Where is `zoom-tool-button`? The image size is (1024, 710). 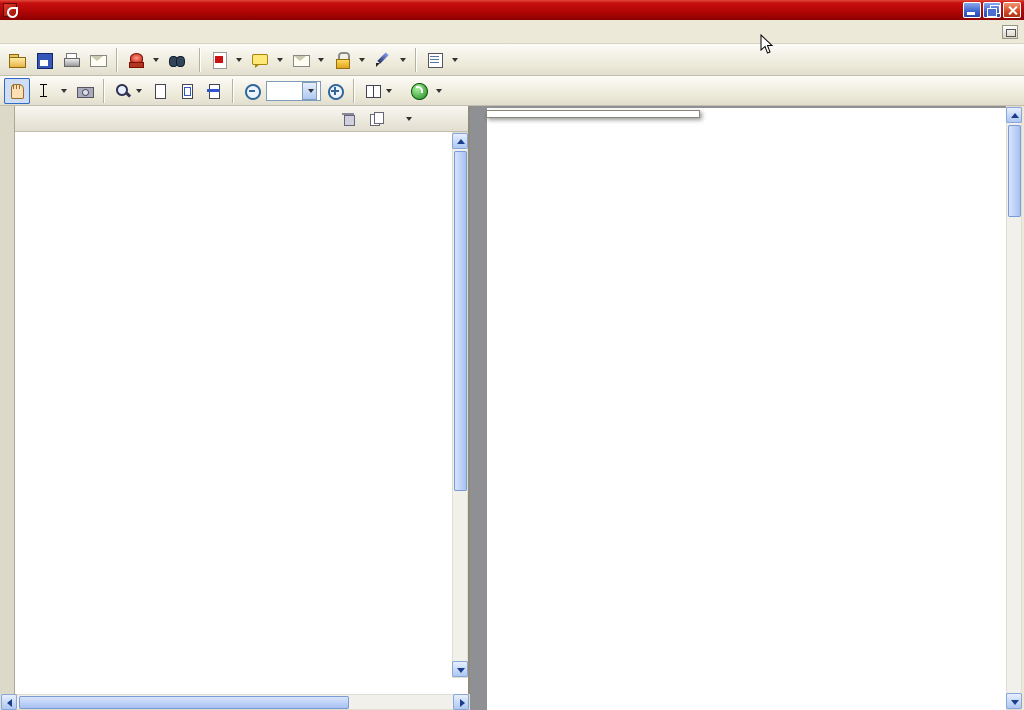
zoom-tool-button is located at coordinates (128, 91).